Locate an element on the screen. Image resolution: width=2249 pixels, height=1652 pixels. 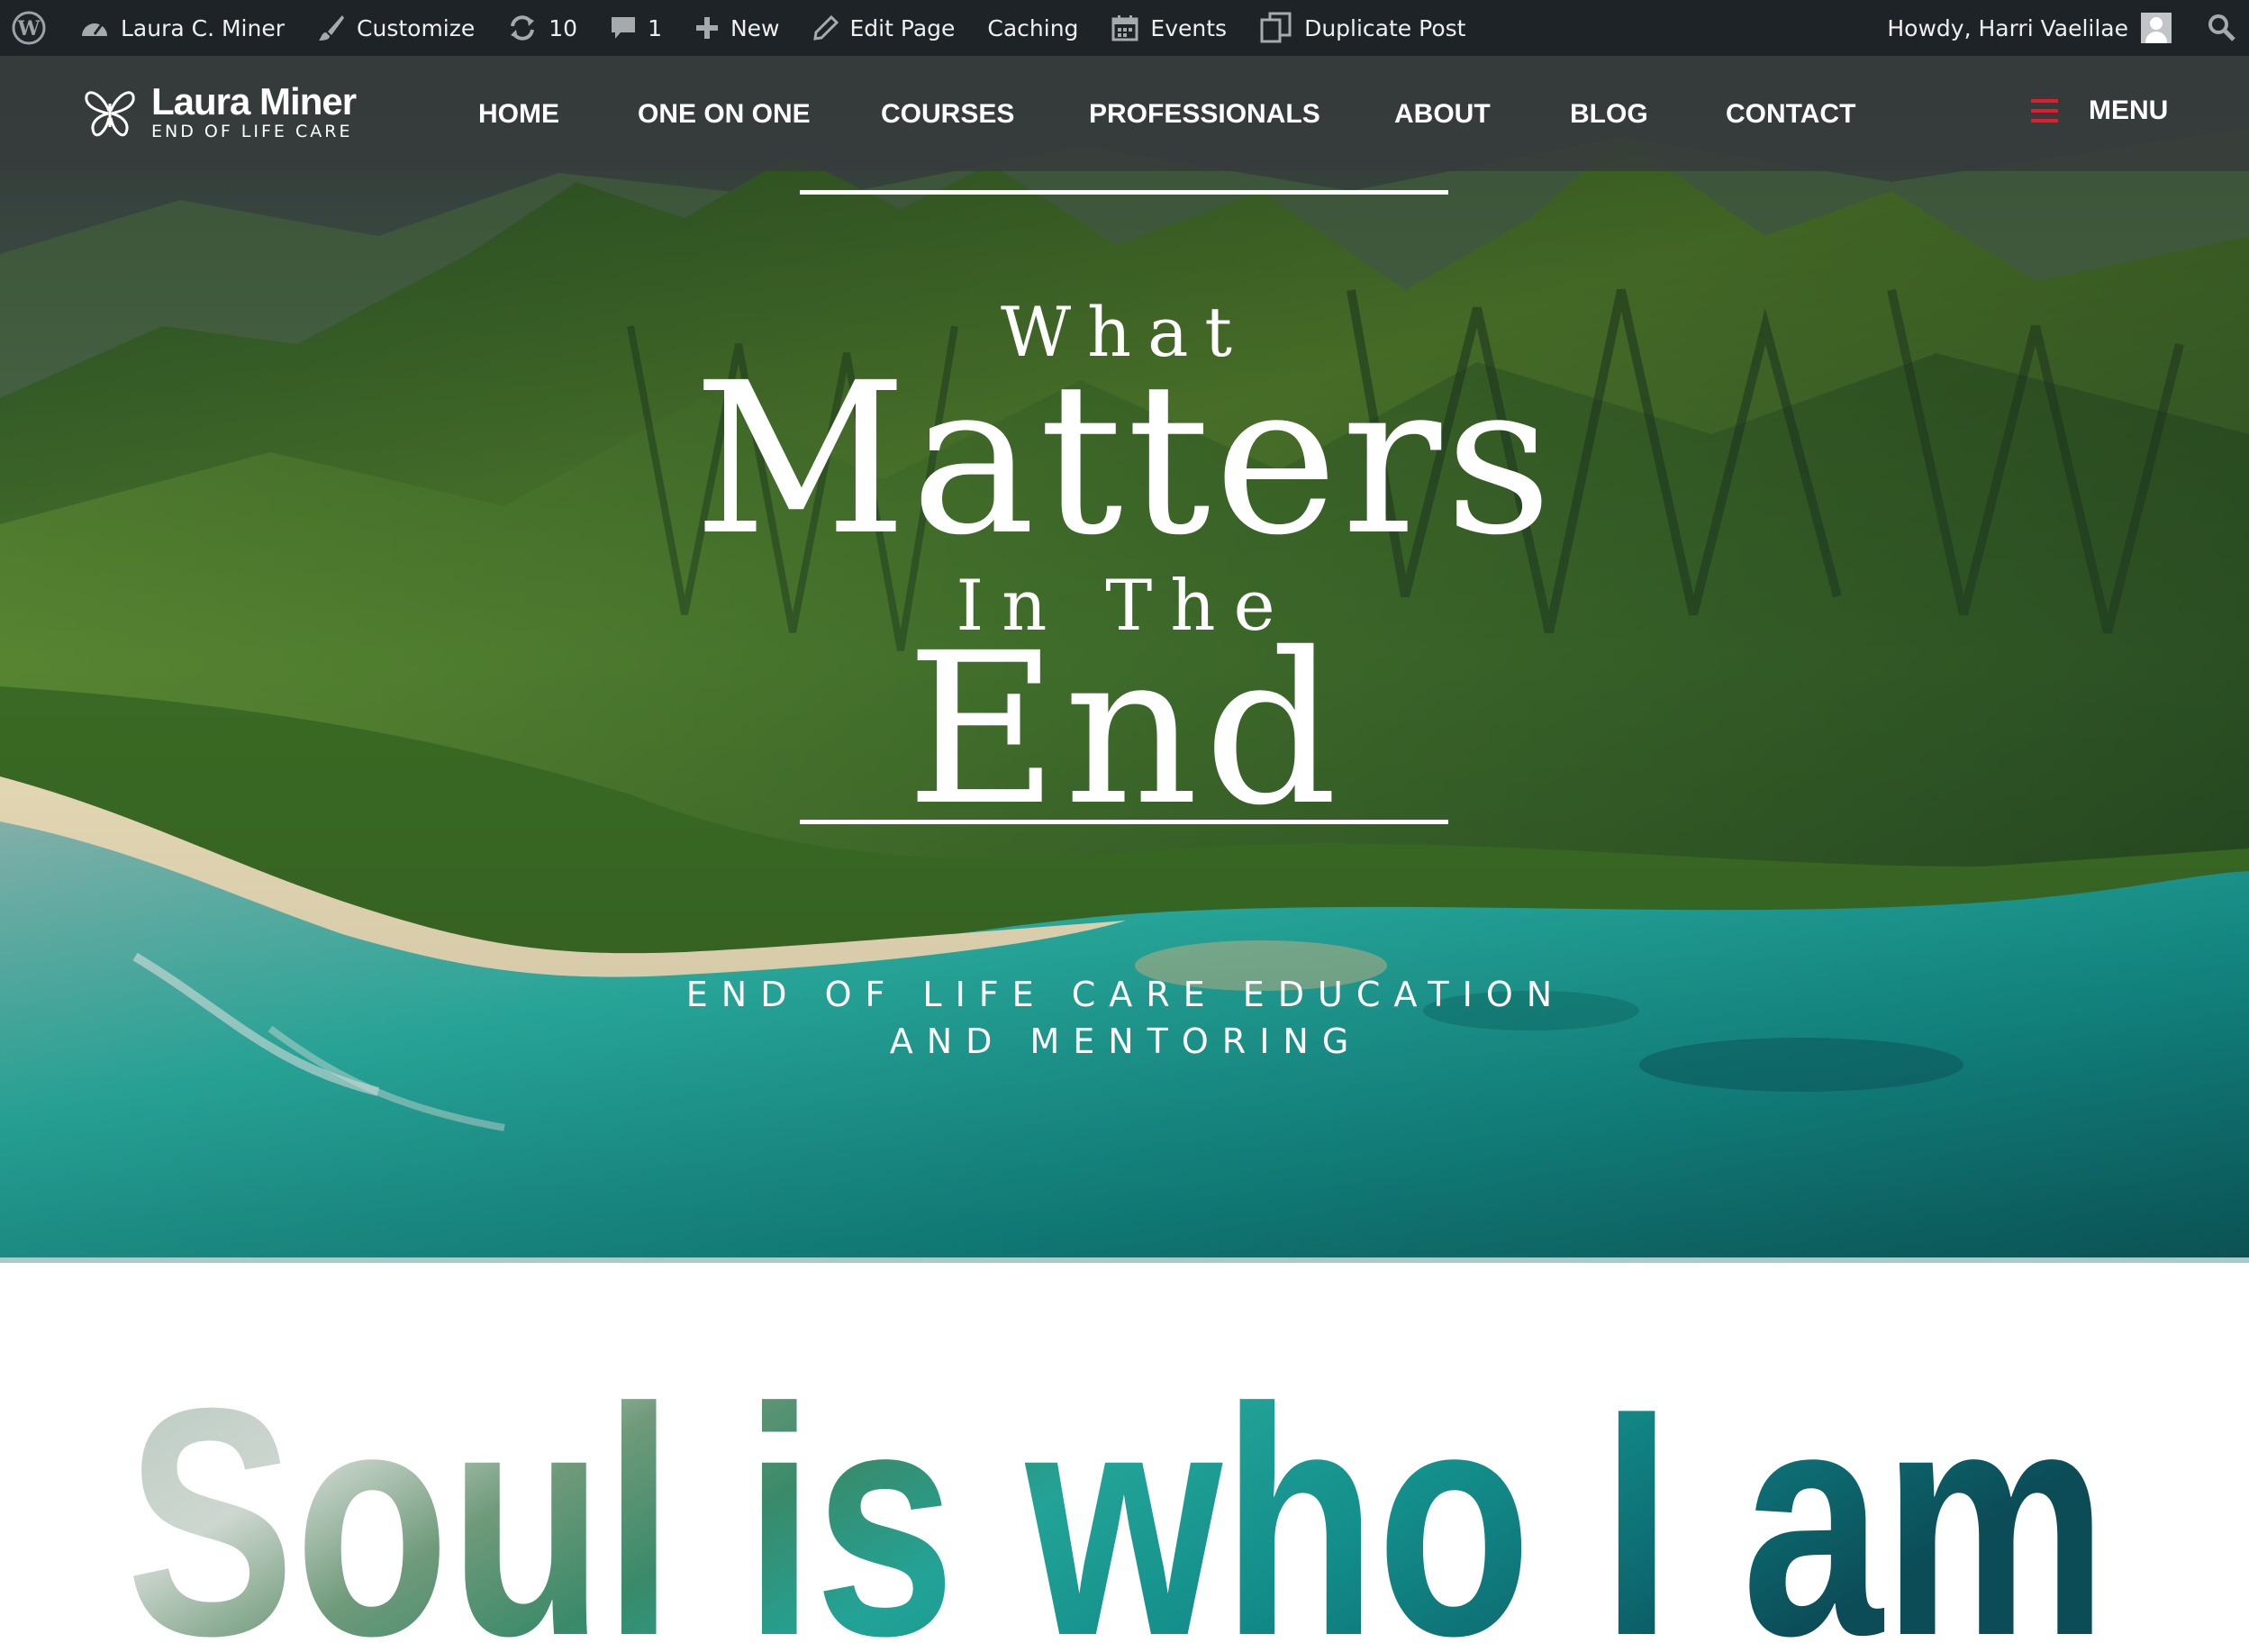
customize-link: Customize is located at coordinates (396, 28).